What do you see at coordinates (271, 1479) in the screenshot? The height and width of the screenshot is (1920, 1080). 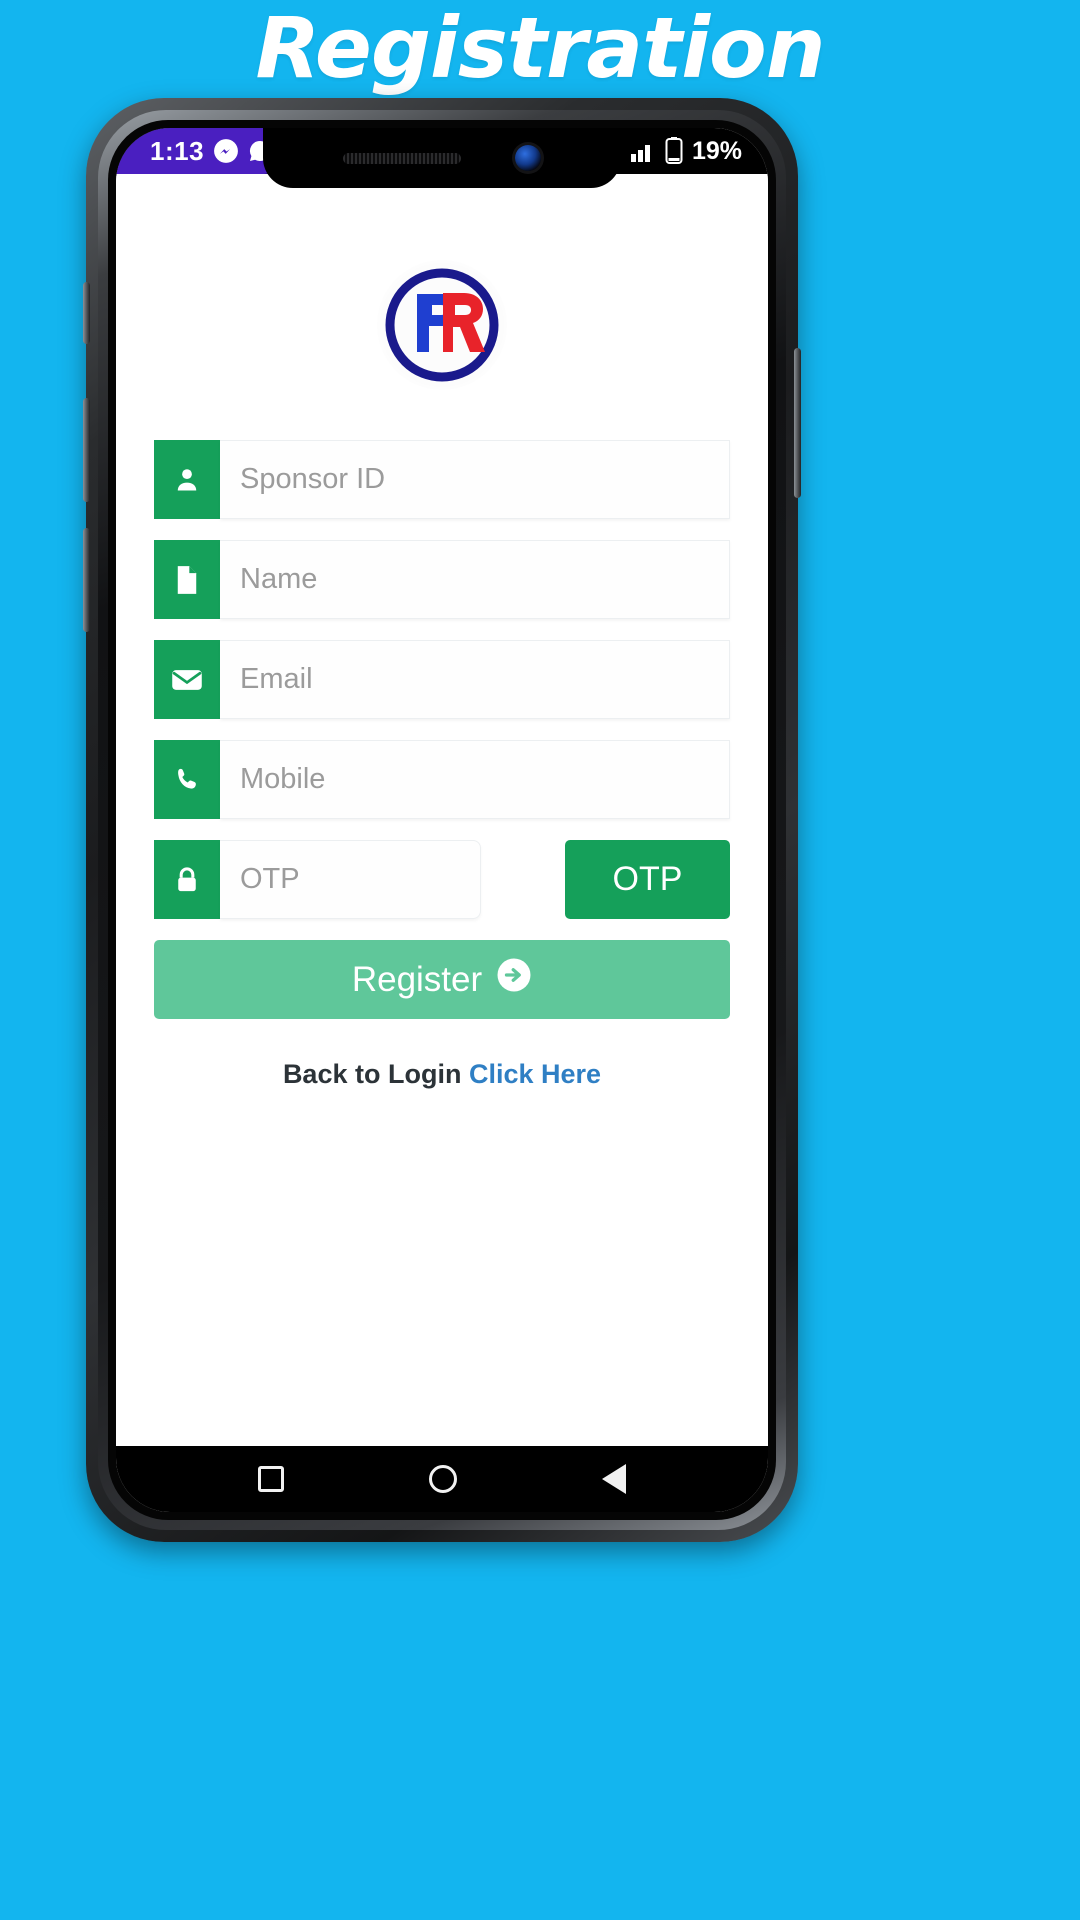 I see `recents-square-icon` at bounding box center [271, 1479].